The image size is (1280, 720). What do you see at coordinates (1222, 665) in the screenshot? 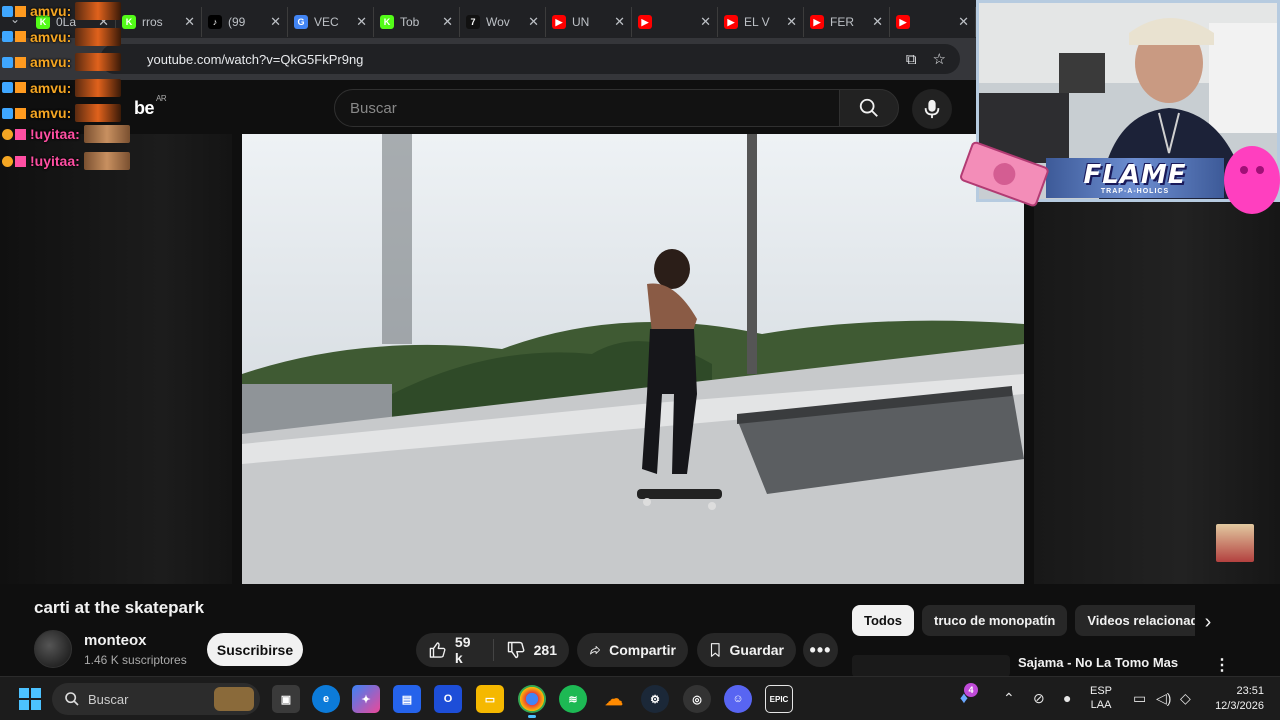
I see `recommendation-menu-icon: ⋮` at bounding box center [1222, 665].